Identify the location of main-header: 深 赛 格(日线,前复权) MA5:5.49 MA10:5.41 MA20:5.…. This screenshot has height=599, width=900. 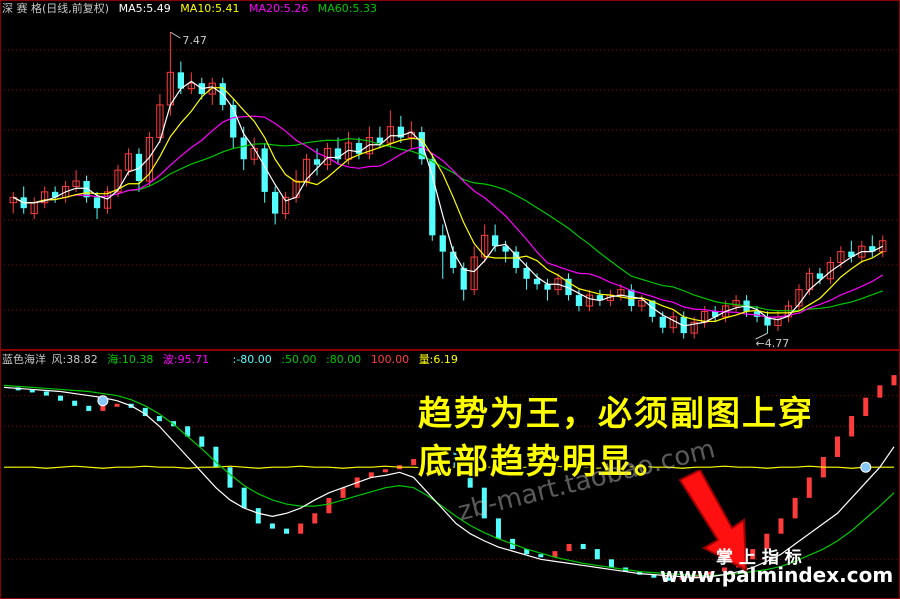
(192, 9).